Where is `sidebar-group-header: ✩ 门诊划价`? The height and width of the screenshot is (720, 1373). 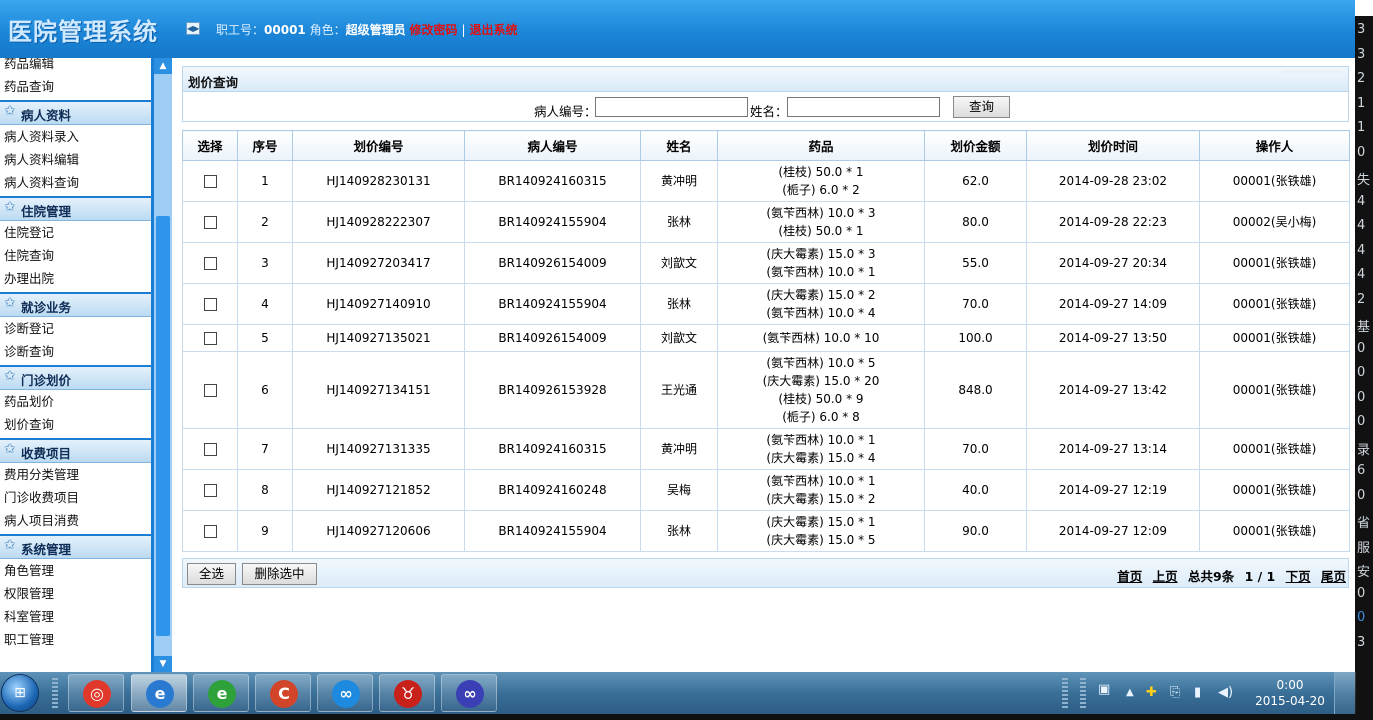
sidebar-group-header: ✩ 门诊划价 is located at coordinates (77, 377).